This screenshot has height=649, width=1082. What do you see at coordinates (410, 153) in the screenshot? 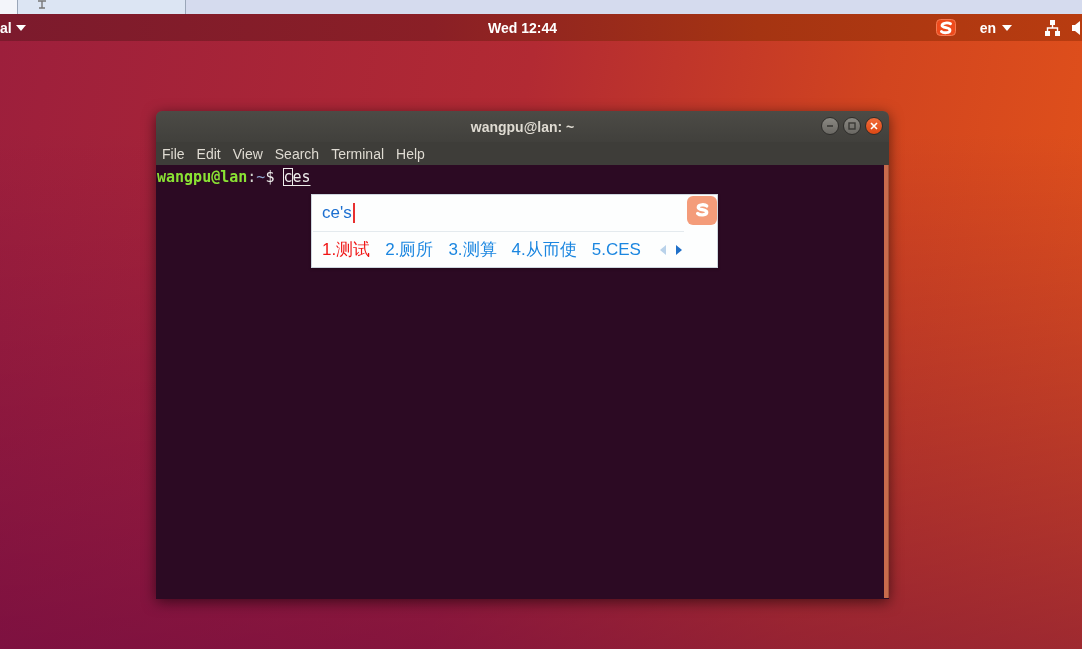
I see `menu-item: Help` at bounding box center [410, 153].